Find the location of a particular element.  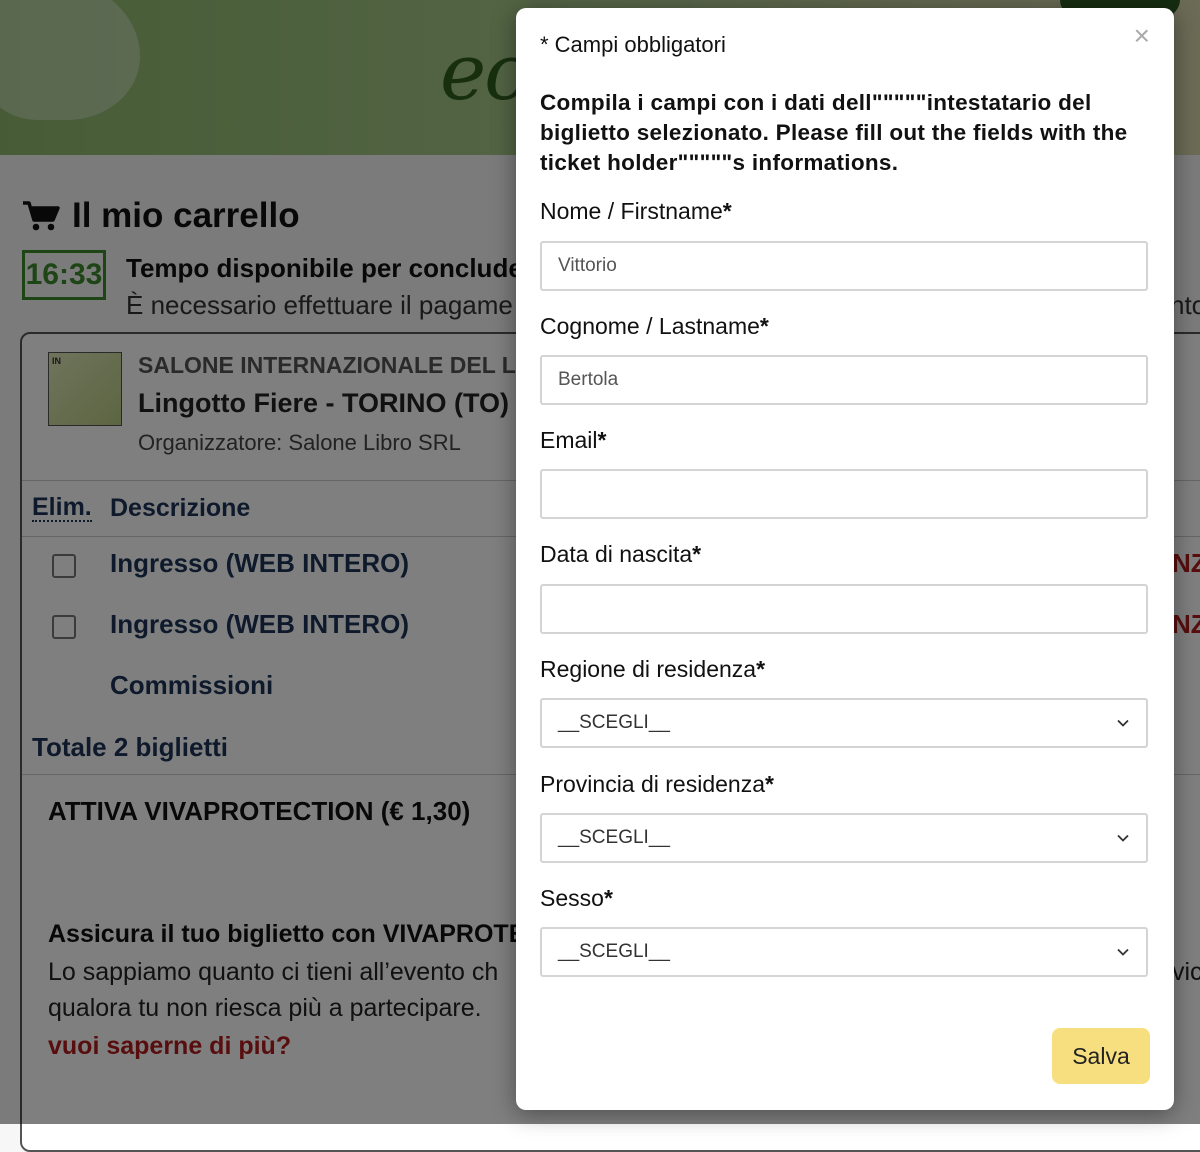

close-icon: × is located at coordinates (1142, 36).